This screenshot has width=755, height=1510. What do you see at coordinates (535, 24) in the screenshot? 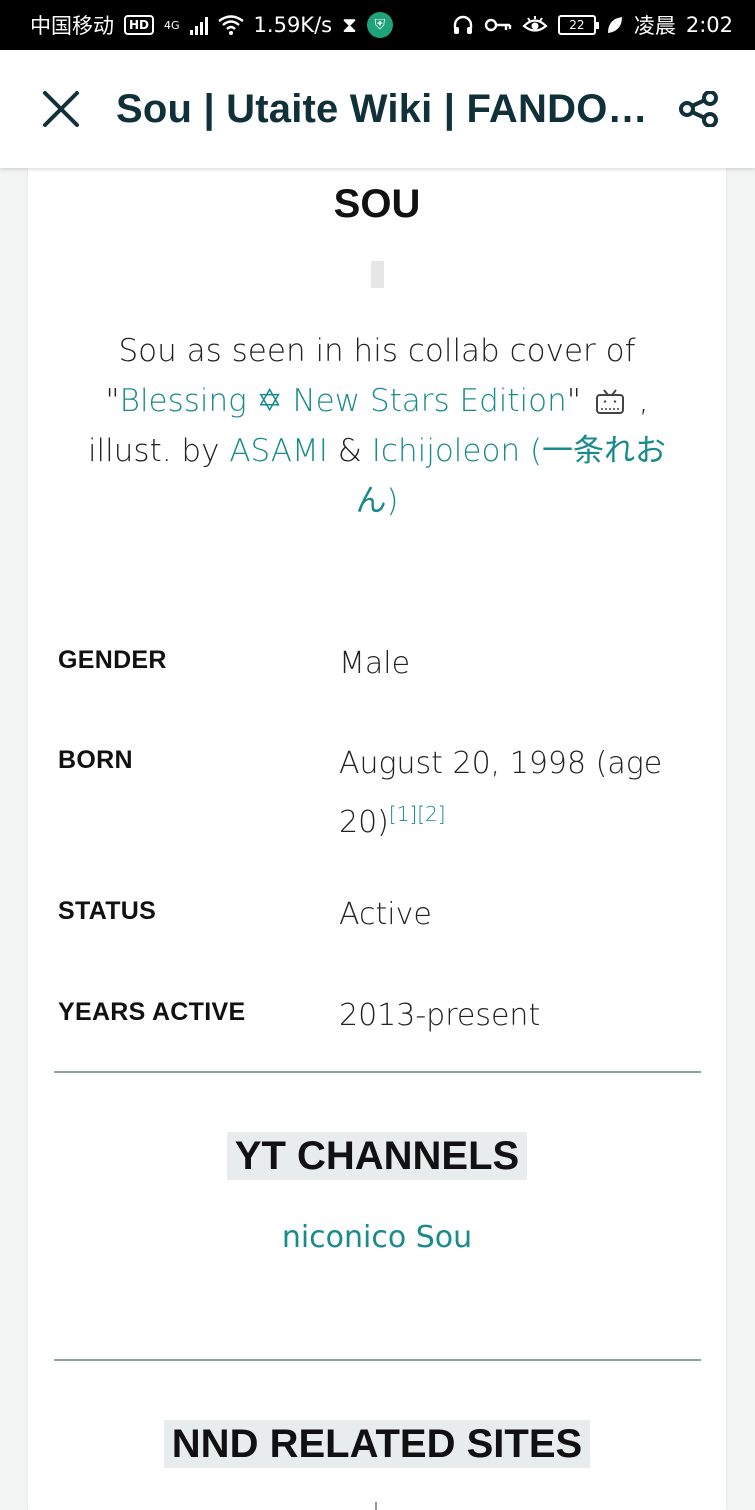
I see `eye-icon` at bounding box center [535, 24].